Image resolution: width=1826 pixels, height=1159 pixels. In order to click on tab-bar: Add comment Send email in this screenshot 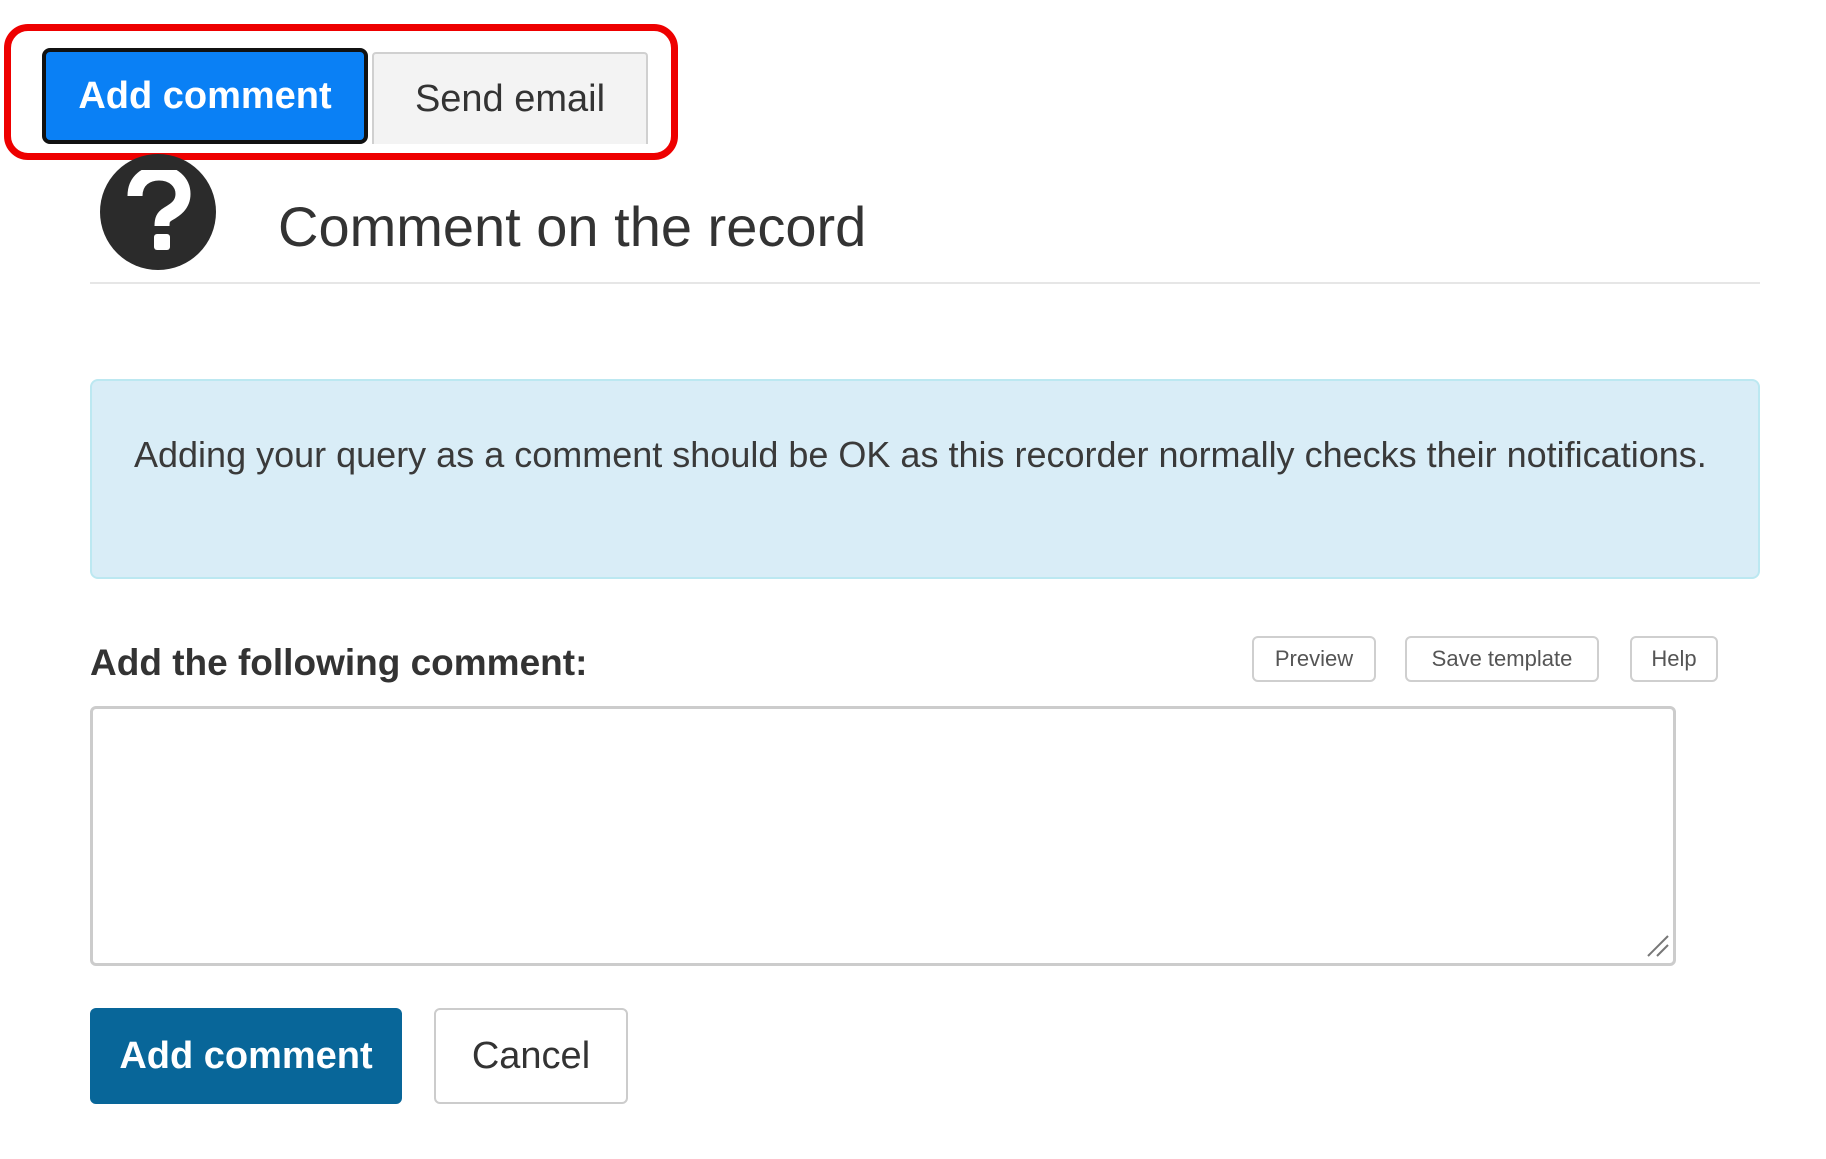, I will do `click(345, 96)`.